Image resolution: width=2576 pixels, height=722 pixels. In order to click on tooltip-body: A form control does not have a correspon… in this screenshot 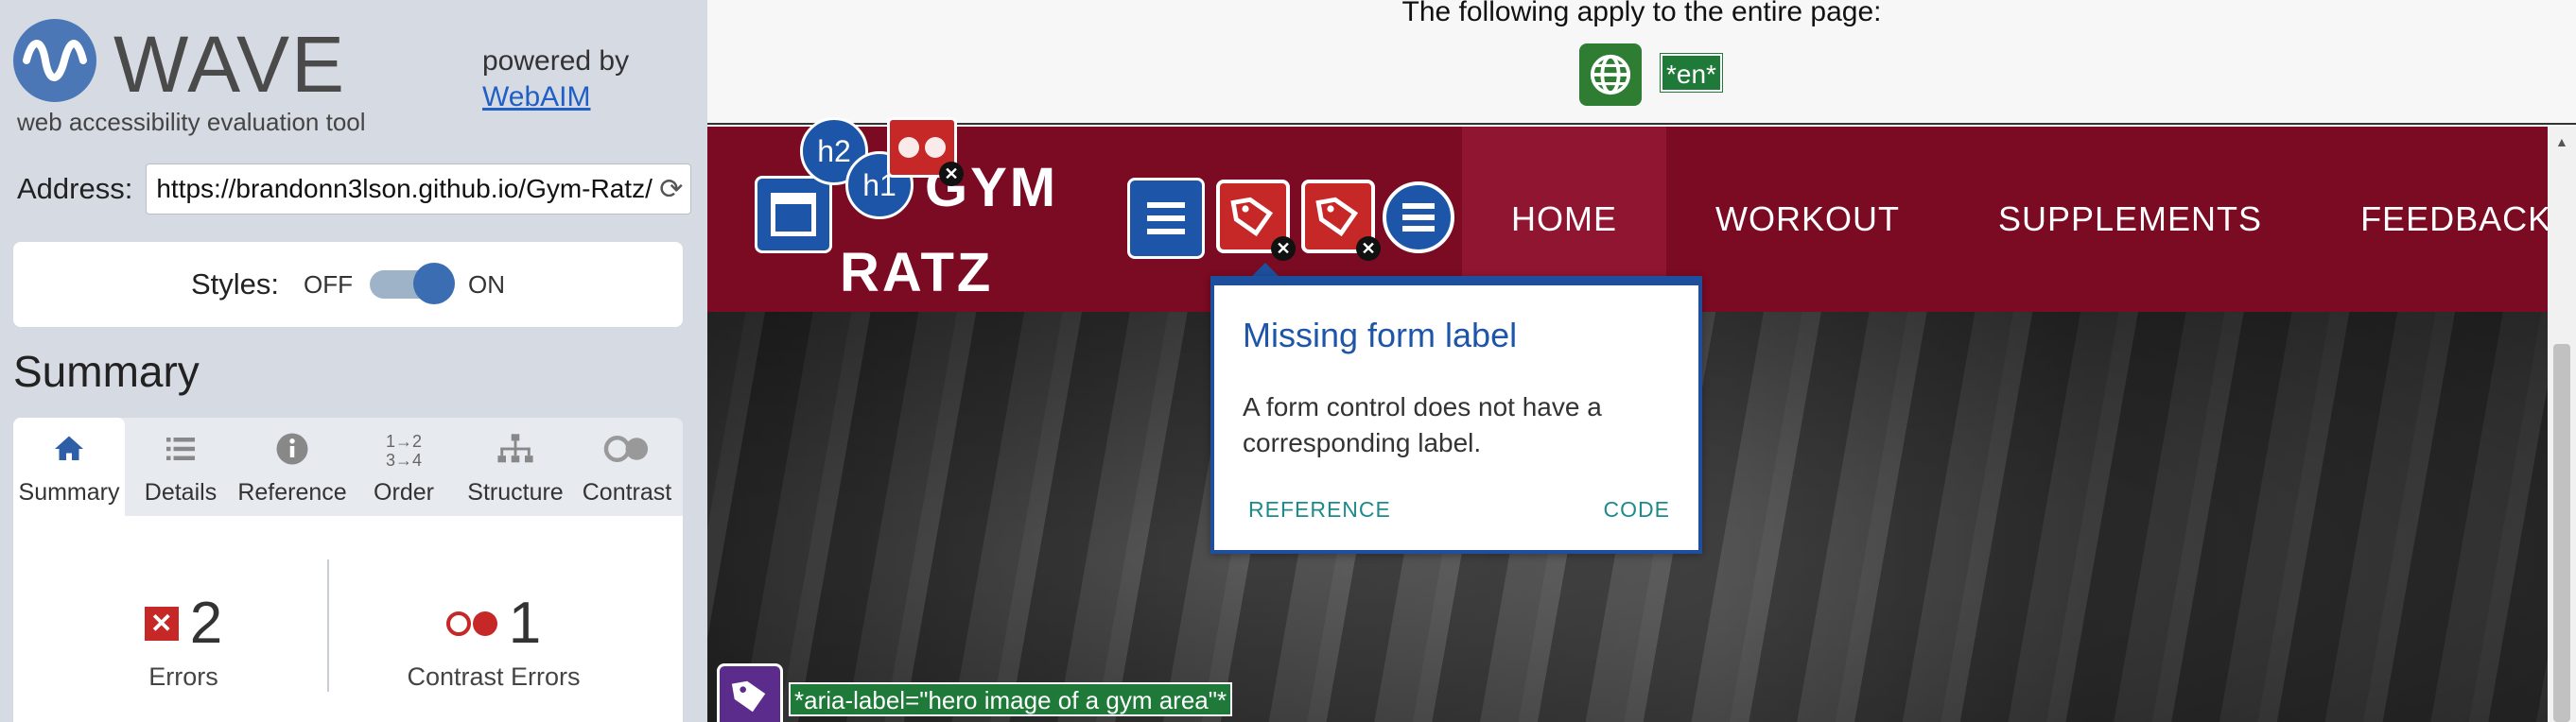, I will do `click(1422, 424)`.